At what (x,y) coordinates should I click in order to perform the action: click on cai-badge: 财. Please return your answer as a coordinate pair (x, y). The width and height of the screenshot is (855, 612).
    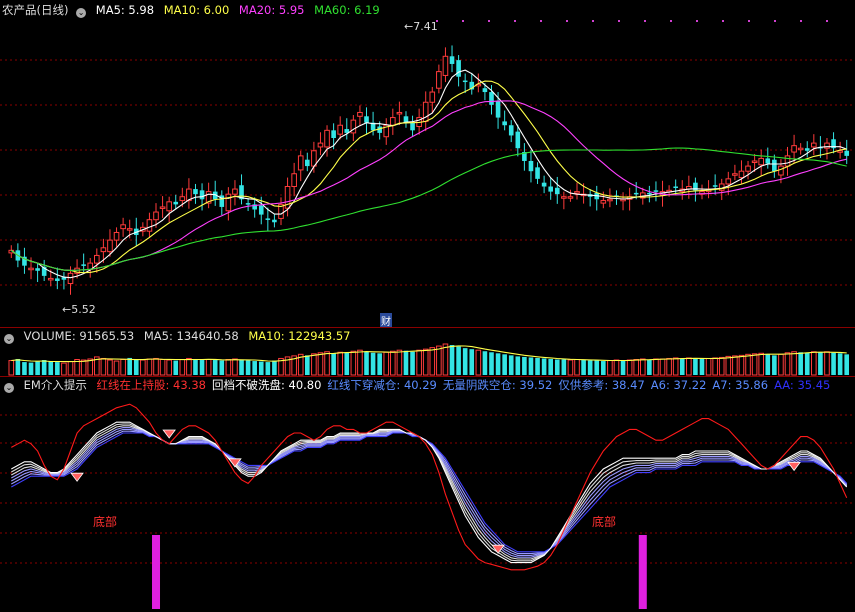
    Looking at the image, I should click on (386, 320).